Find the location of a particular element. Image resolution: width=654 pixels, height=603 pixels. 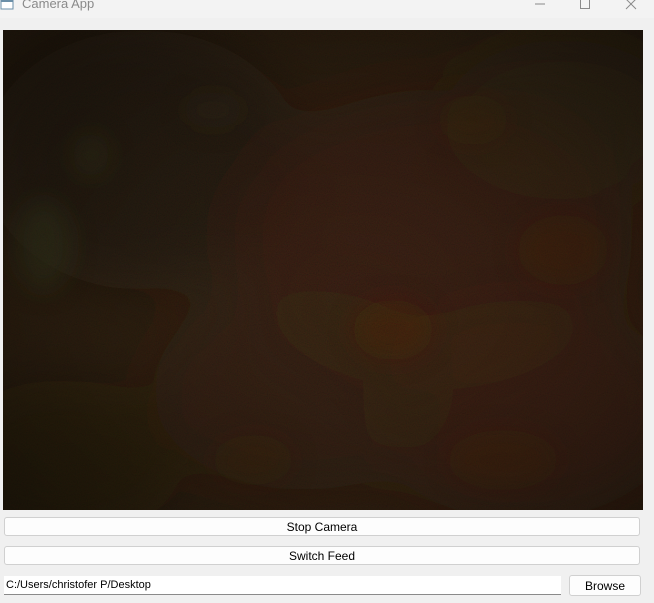

save-path-field: C:/Users/christofer P/Desktop is located at coordinates (282, 585).